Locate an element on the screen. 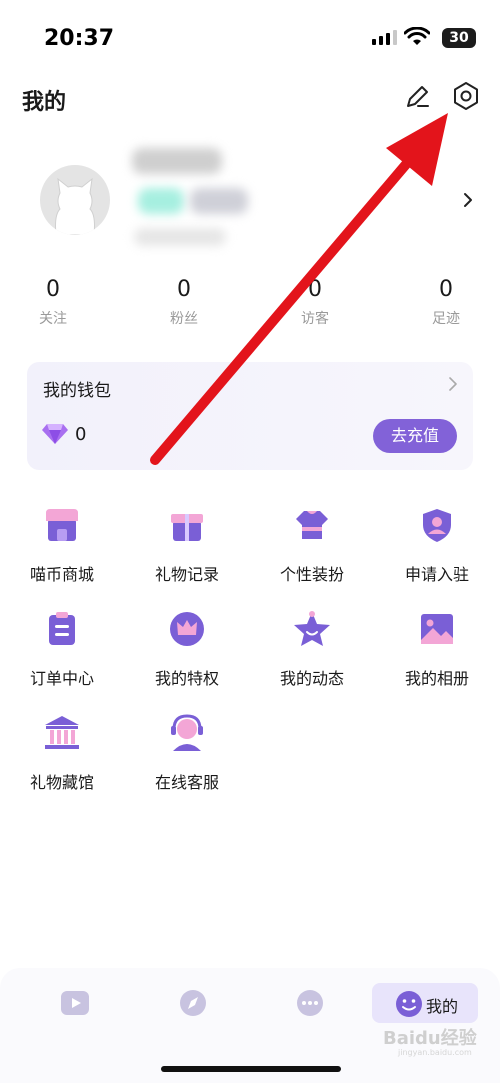  tab-compass-icon is located at coordinates (193, 1003).